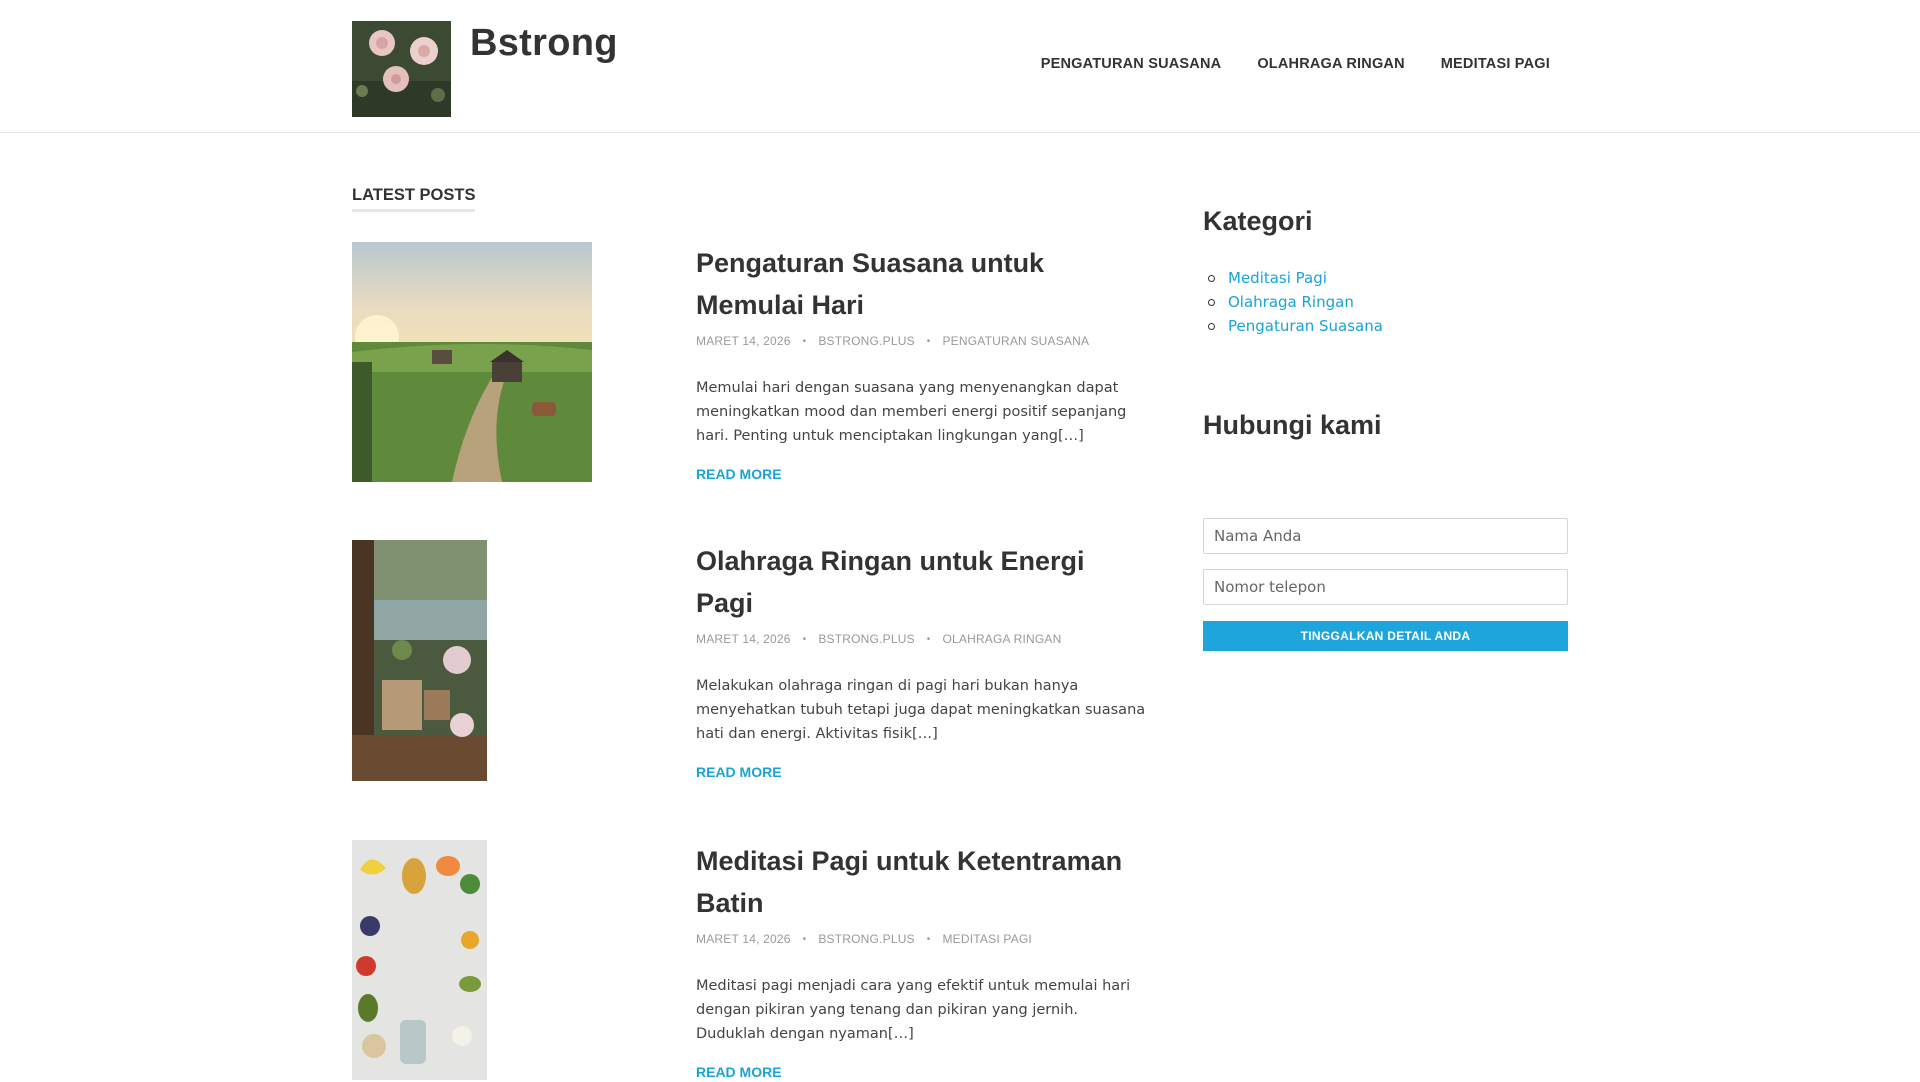  Describe the element at coordinates (1385, 636) in the screenshot. I see `submit-details-button: TINGGALKAN DETAIL ANDA` at that location.